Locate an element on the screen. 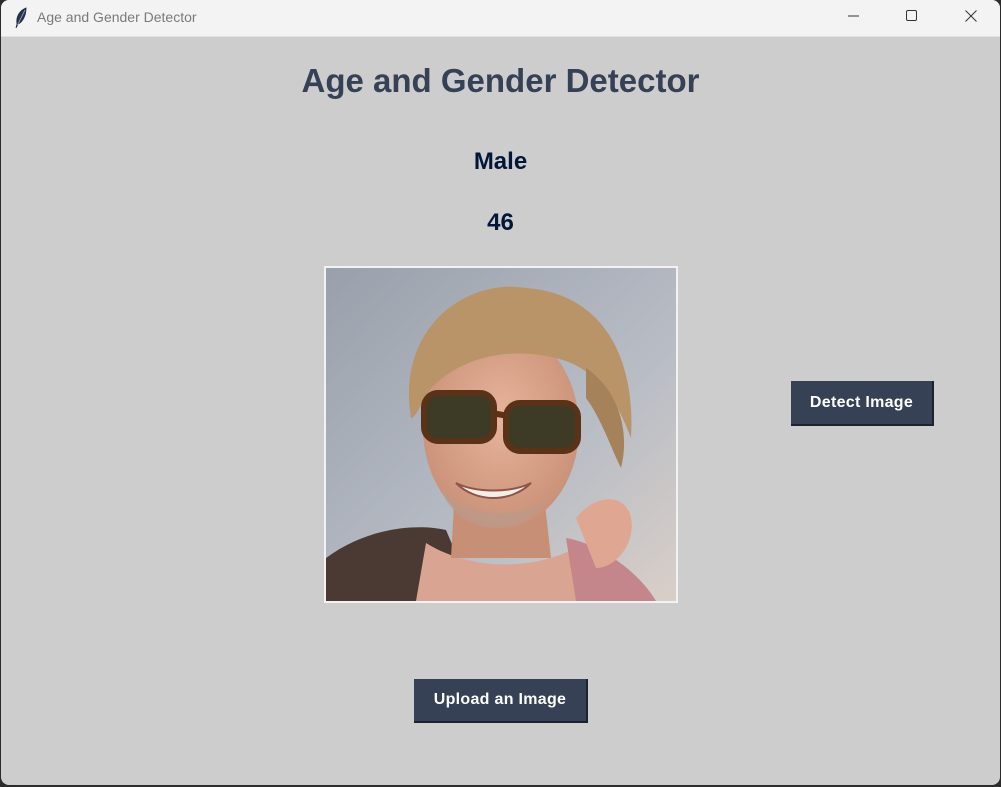  age-result: 46 is located at coordinates (500, 222).